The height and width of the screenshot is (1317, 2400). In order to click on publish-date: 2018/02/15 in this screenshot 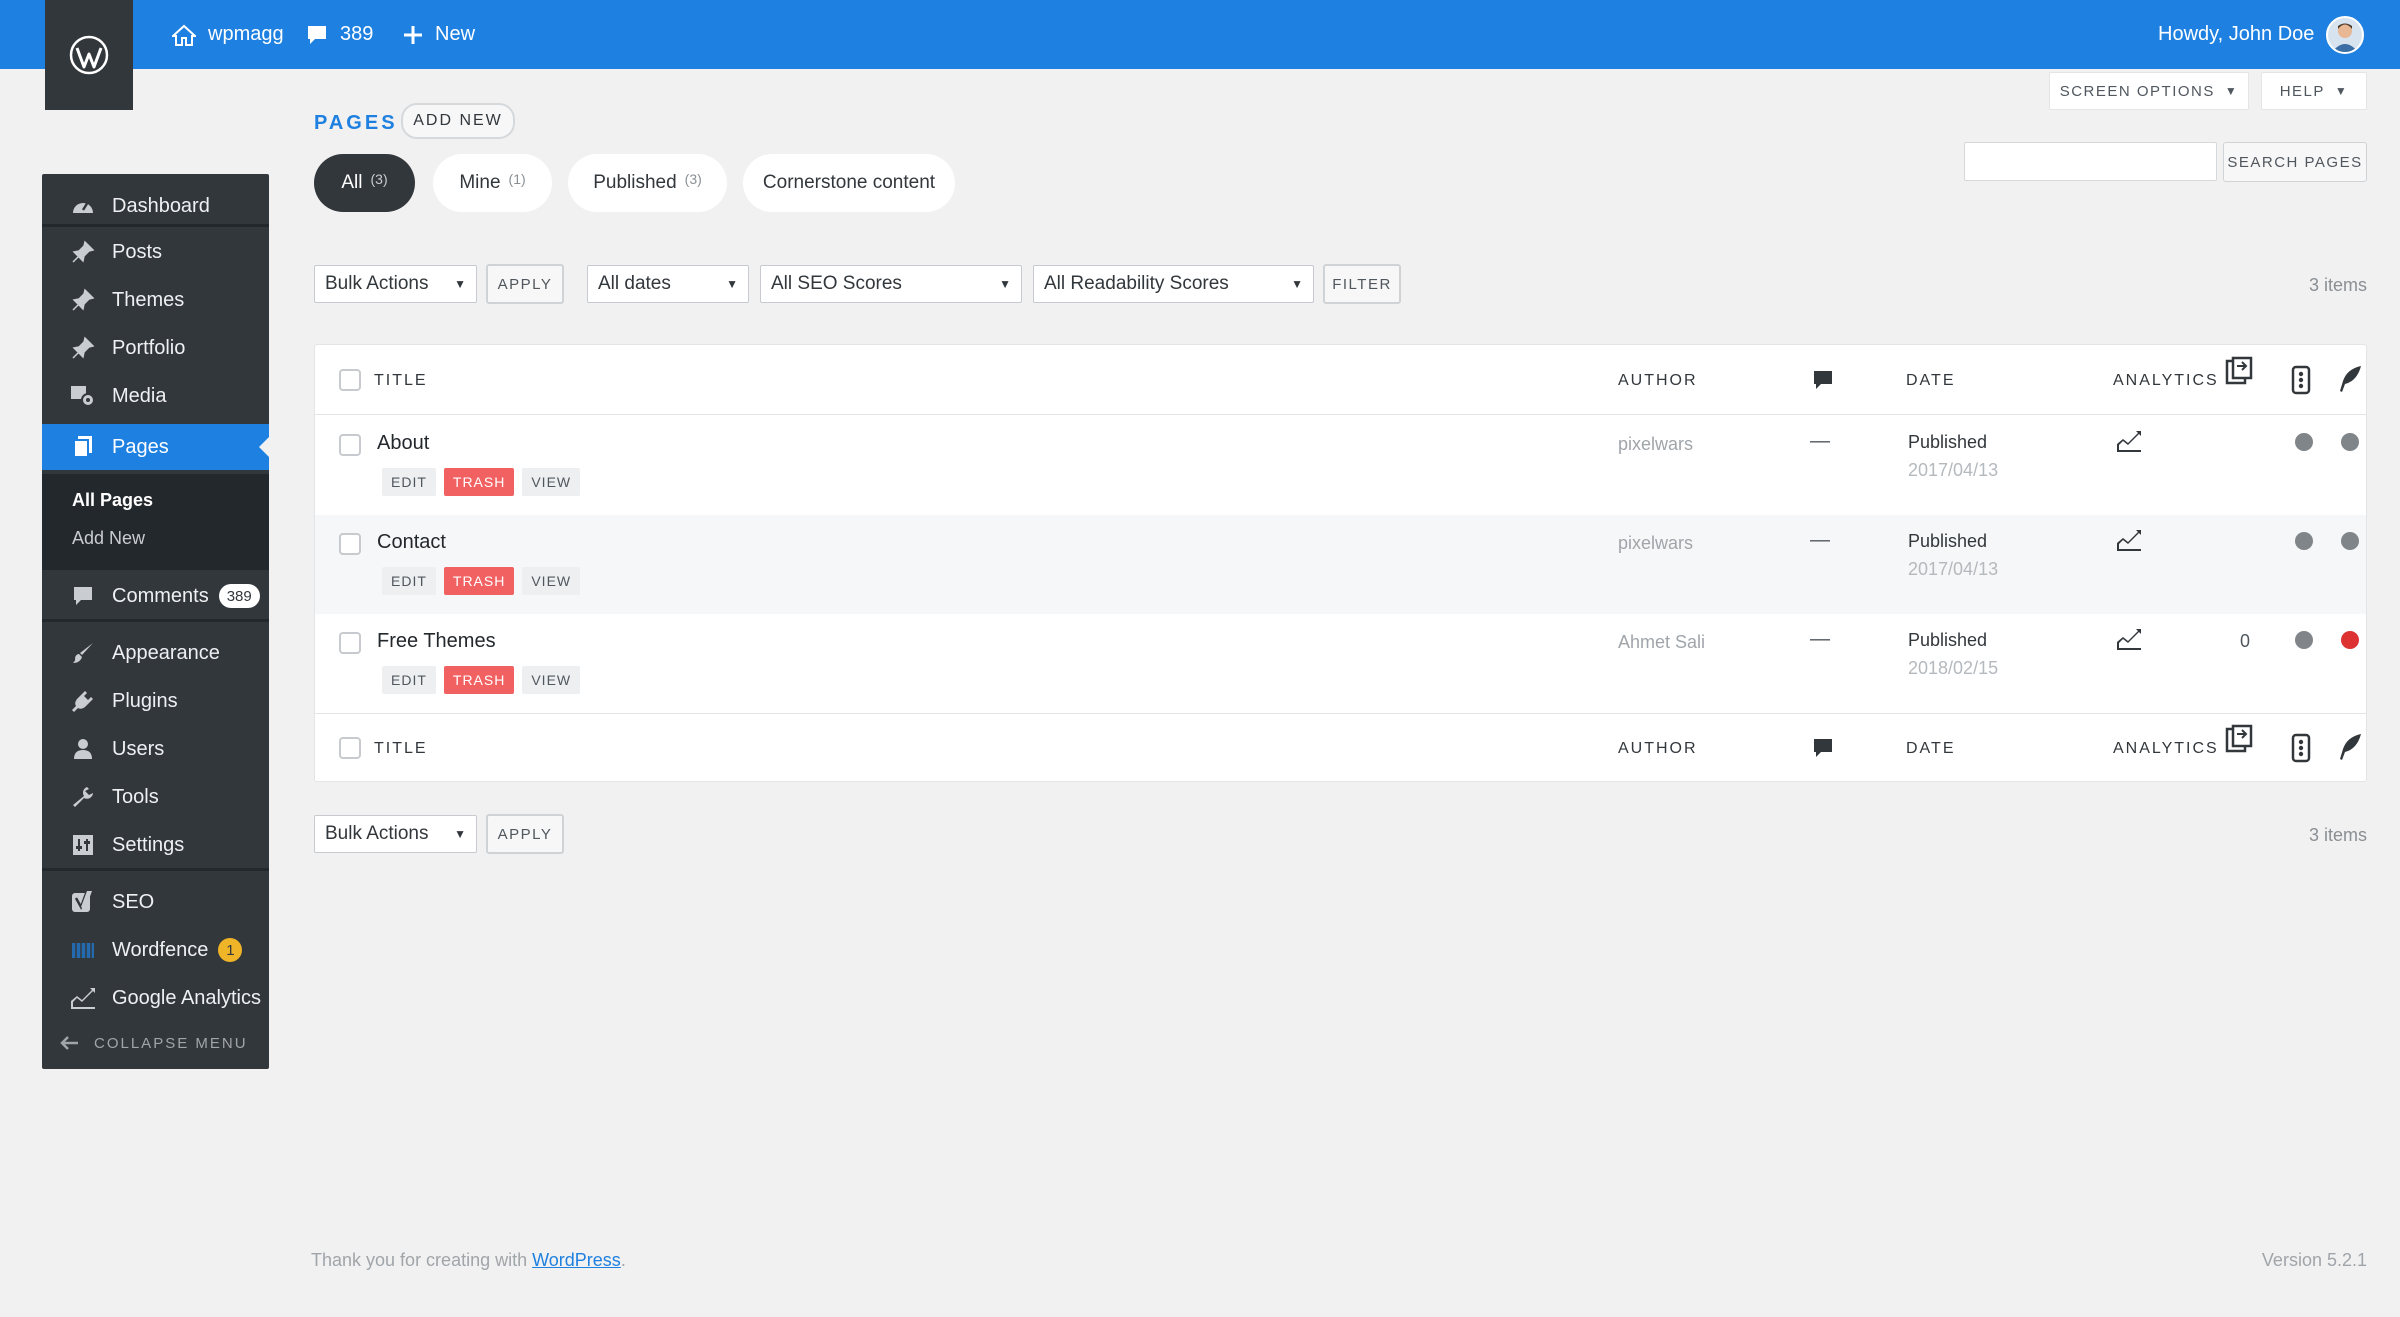, I will do `click(1953, 668)`.